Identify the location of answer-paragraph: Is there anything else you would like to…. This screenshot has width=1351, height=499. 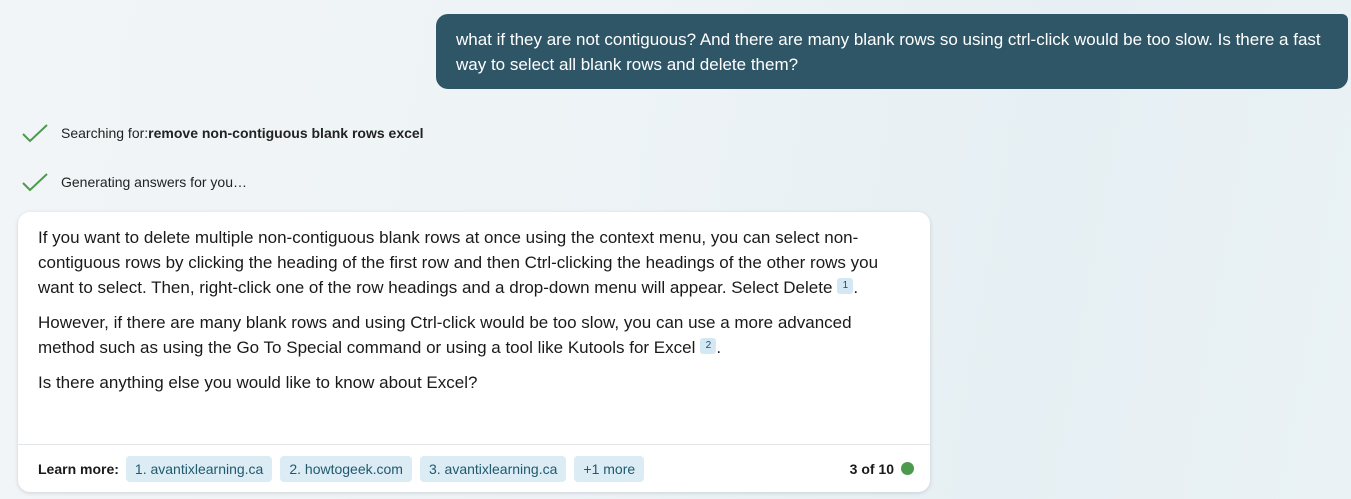
(474, 382).